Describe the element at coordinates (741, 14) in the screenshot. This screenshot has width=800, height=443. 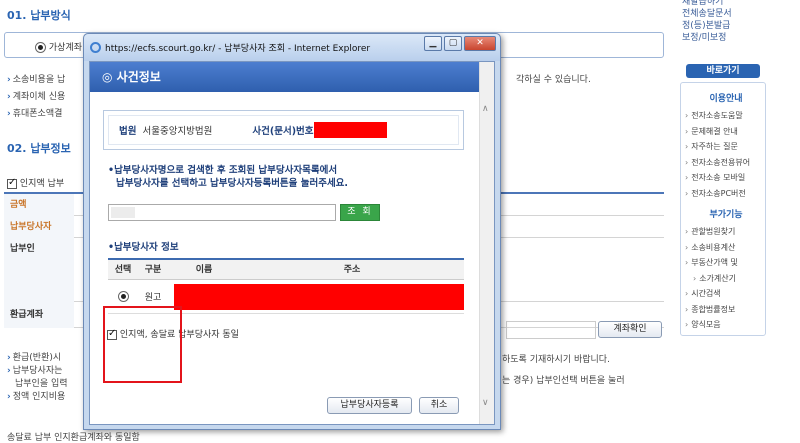
I see `sidebar-link-all-docs: 전체송달문서` at that location.